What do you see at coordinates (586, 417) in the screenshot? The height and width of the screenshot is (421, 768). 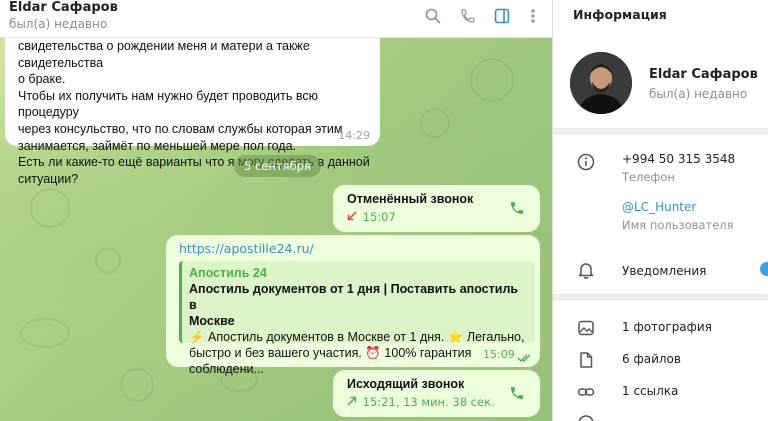 I see `audio-icon` at bounding box center [586, 417].